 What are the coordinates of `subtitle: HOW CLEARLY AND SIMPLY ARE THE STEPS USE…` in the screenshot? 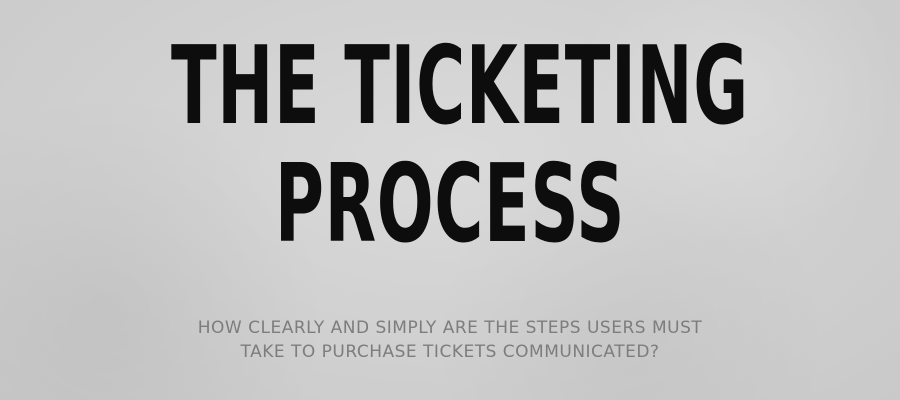 It's located at (450, 340).